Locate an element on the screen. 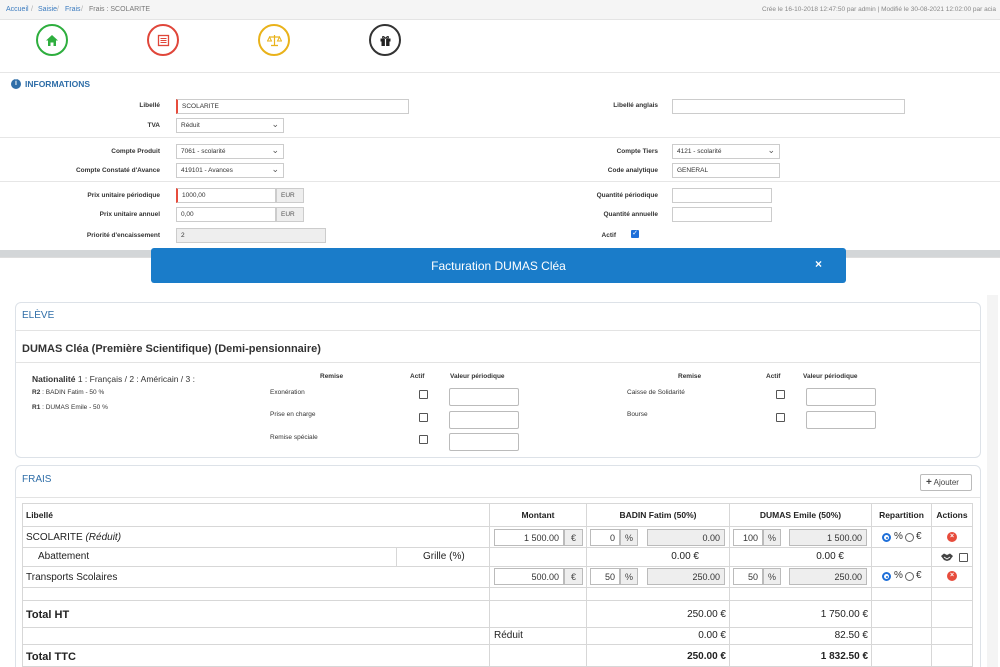 The image size is (1000, 667). compte-tiers-label: Compte Tiers is located at coordinates (637, 151).